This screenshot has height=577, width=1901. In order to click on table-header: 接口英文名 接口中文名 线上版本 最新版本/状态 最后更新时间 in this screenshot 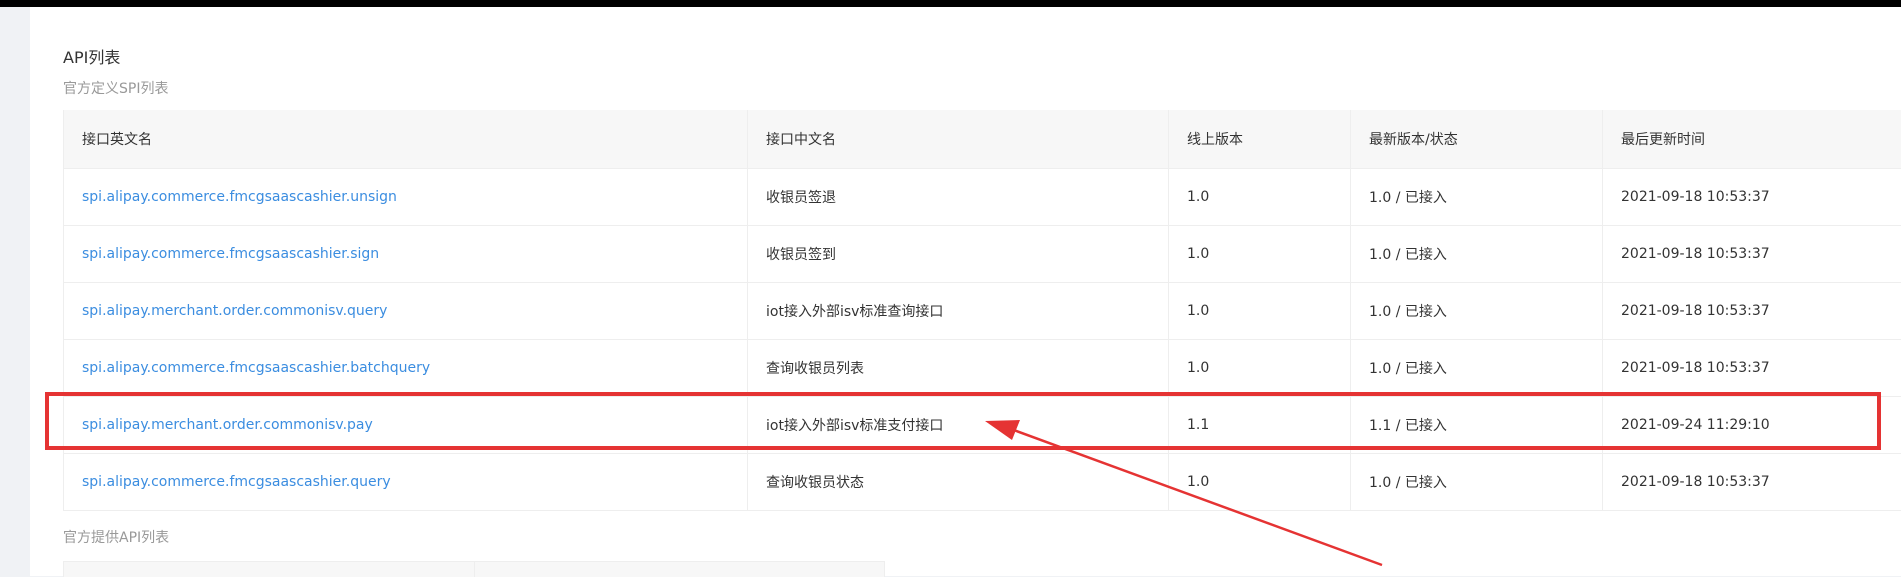, I will do `click(982, 139)`.